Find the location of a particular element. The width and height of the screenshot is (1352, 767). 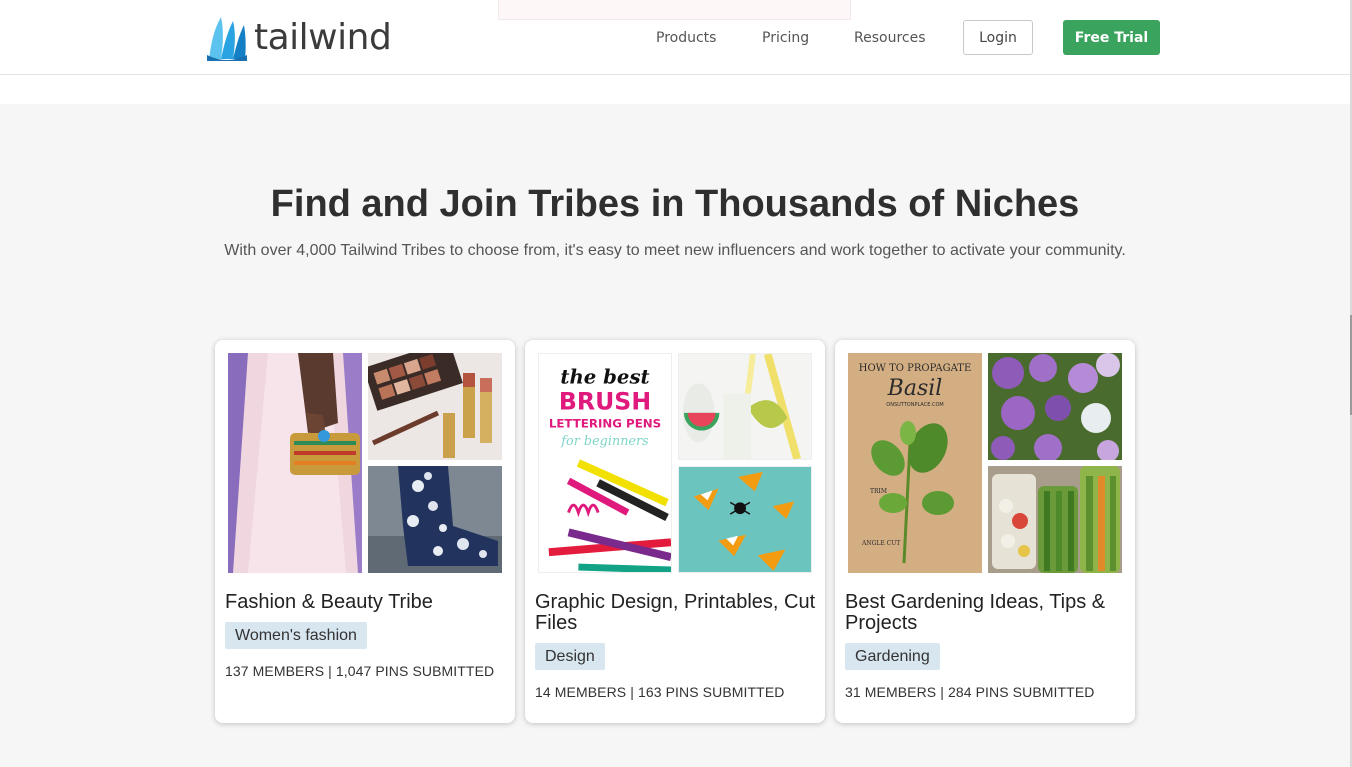

design-photo-drinks is located at coordinates (745, 406).